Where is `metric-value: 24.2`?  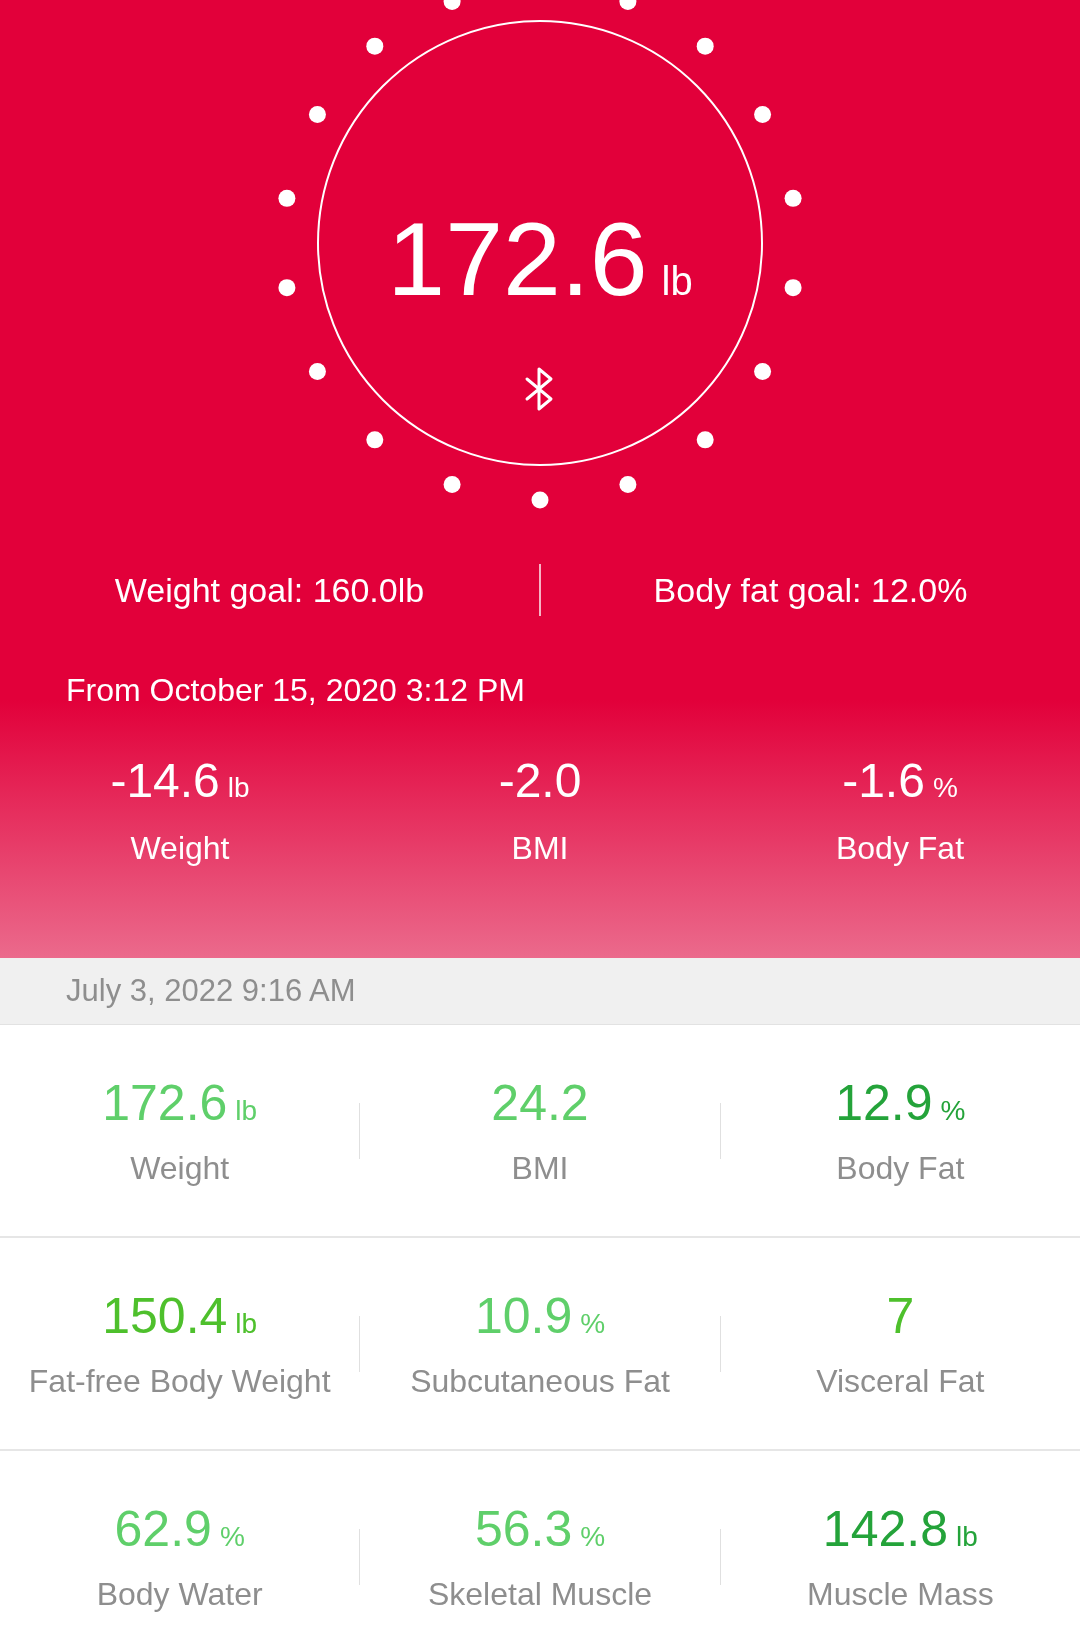
metric-value: 24.2 is located at coordinates (540, 1103).